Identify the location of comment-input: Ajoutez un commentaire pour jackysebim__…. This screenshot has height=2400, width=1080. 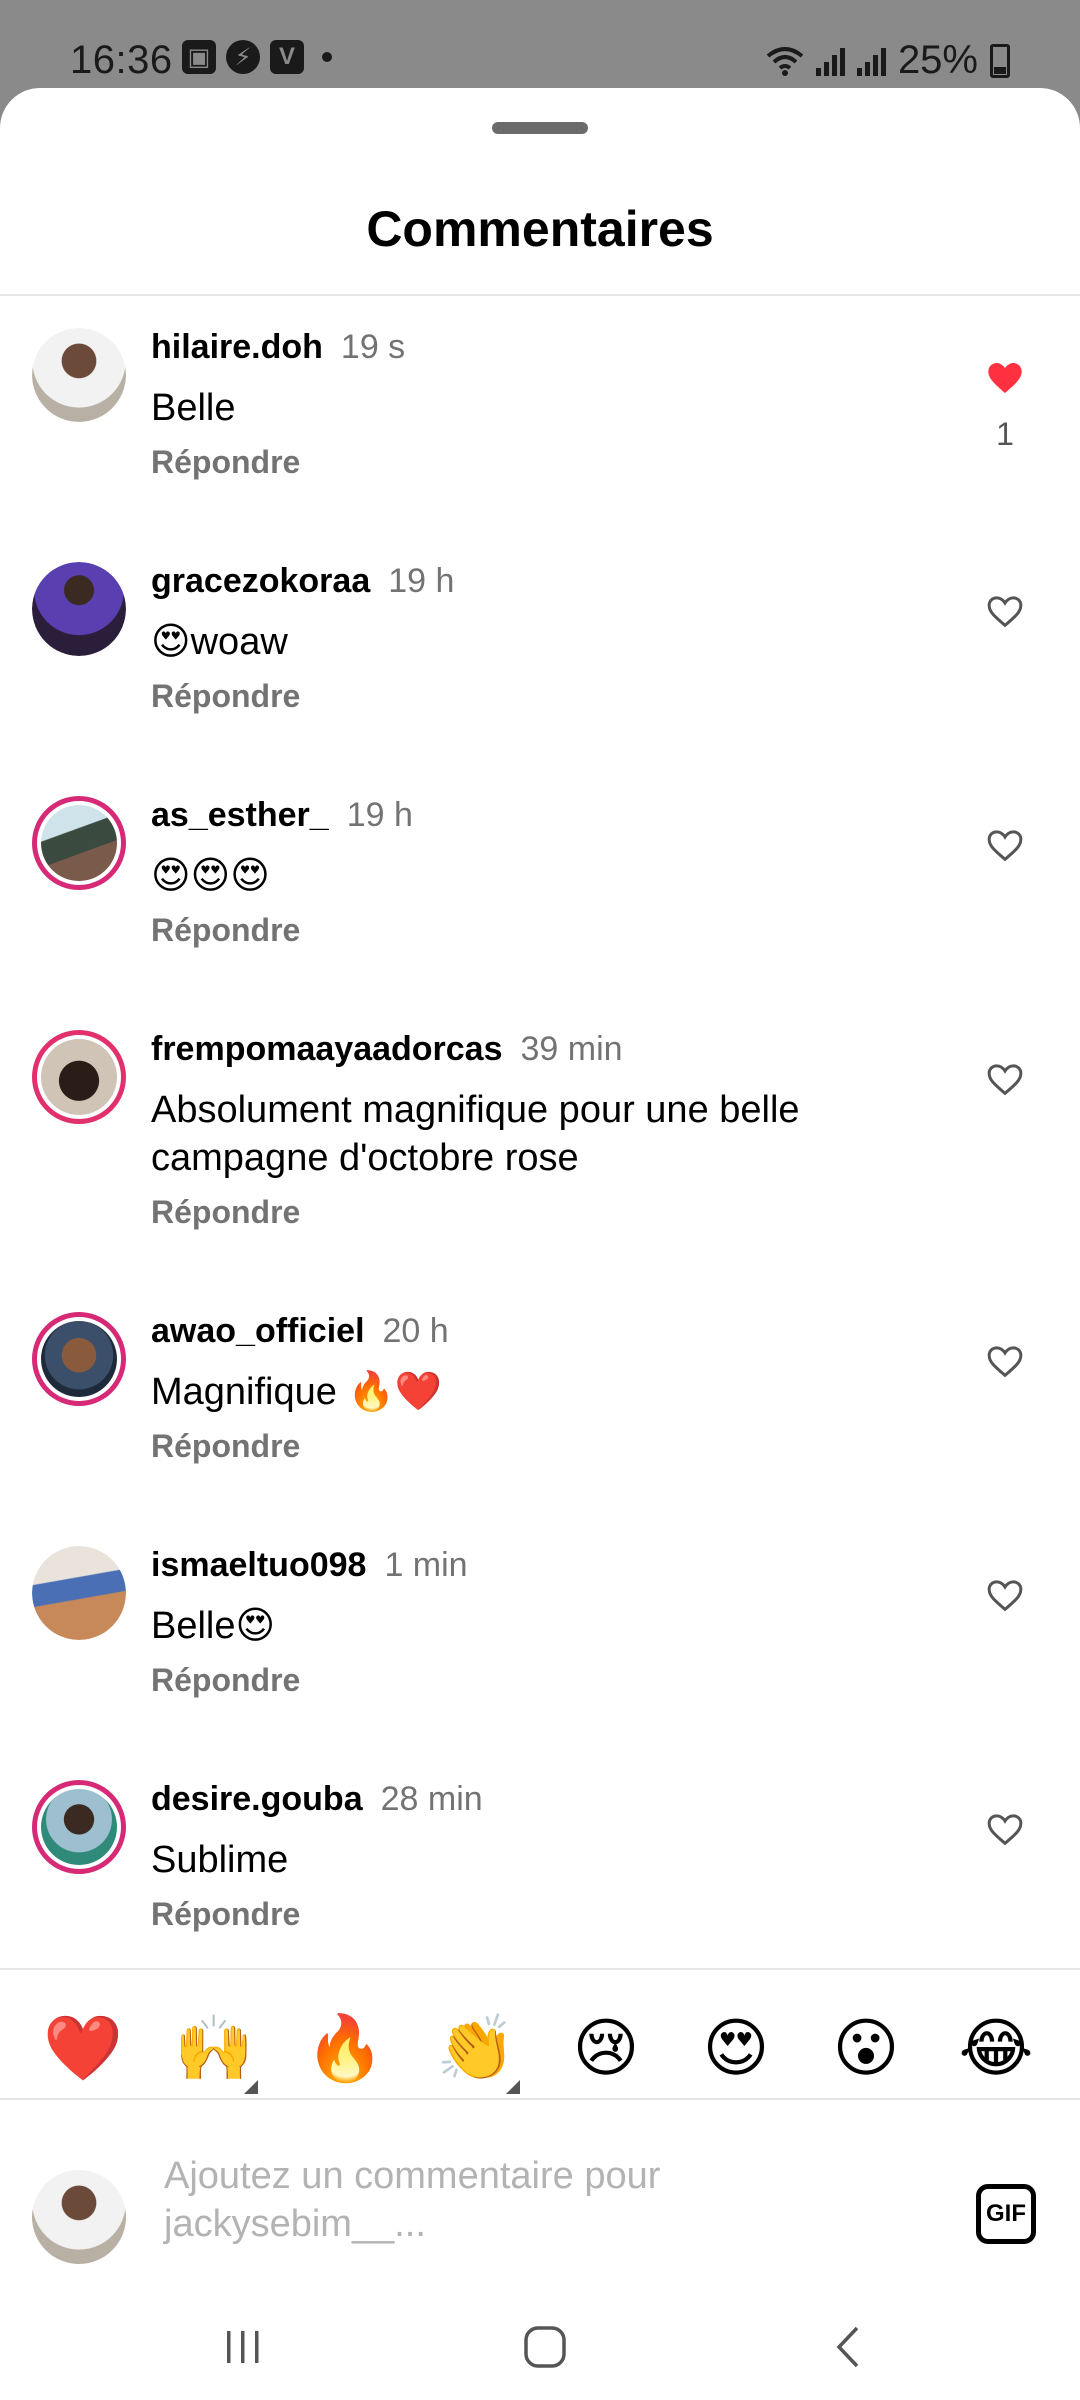
(484, 2200).